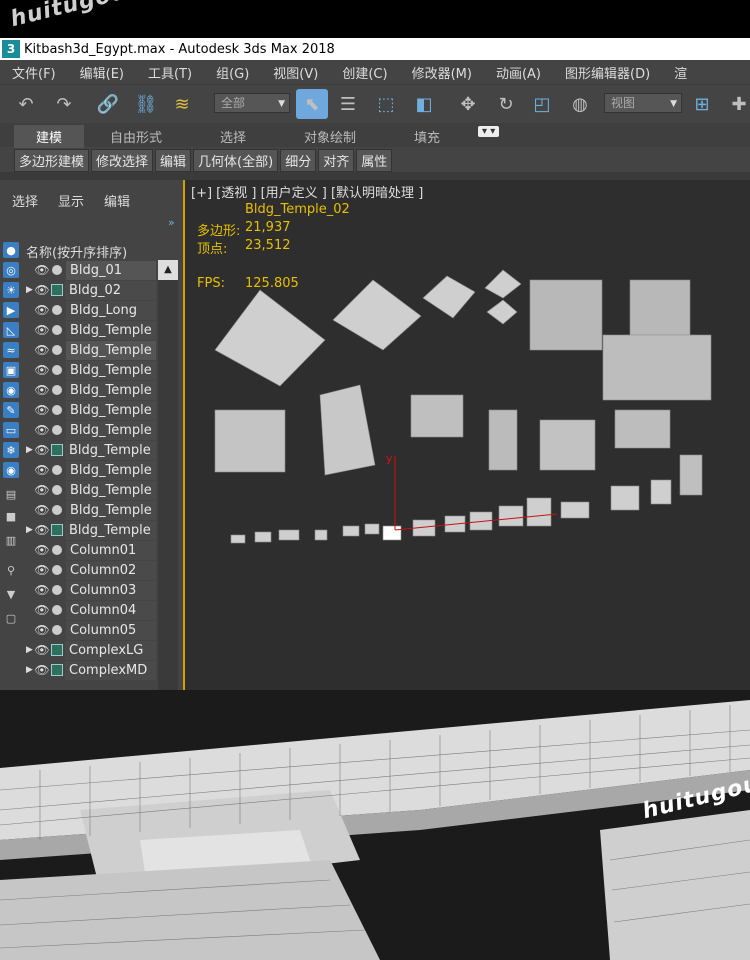  What do you see at coordinates (171, 222) in the screenshot?
I see `expand-icon: »` at bounding box center [171, 222].